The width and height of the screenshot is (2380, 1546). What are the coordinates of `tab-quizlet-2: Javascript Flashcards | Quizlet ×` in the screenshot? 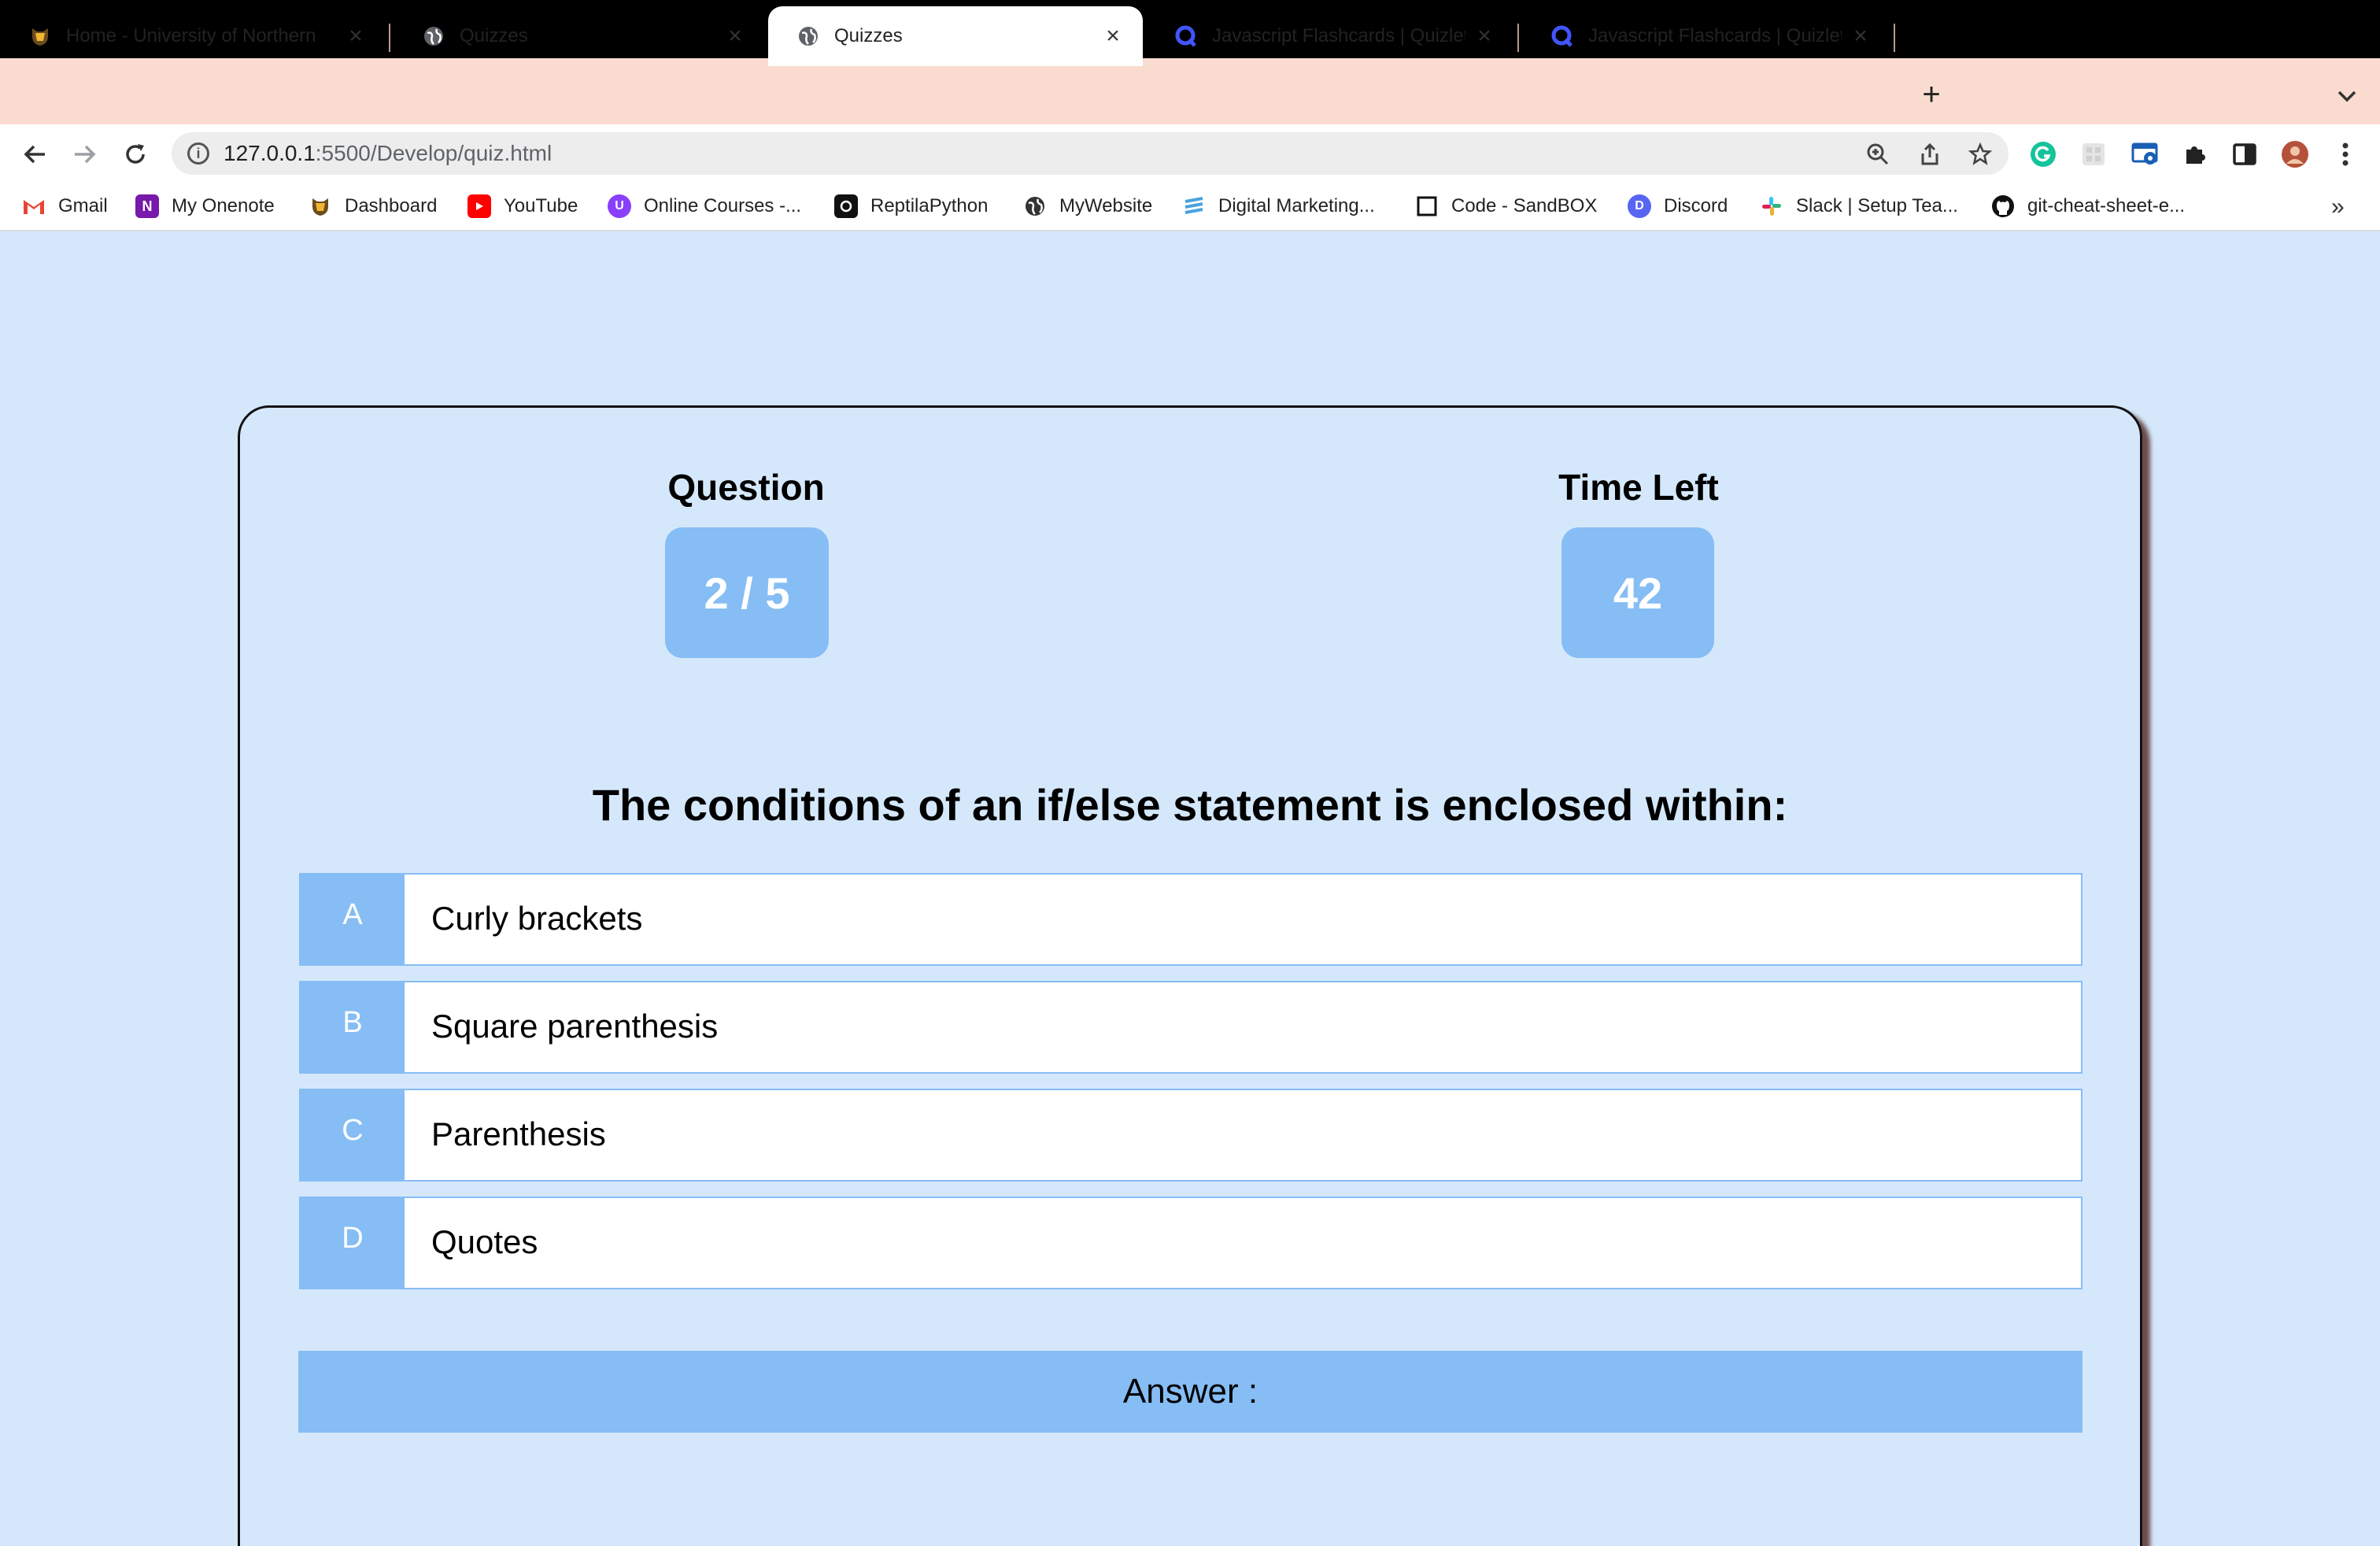 It's located at (1706, 36).